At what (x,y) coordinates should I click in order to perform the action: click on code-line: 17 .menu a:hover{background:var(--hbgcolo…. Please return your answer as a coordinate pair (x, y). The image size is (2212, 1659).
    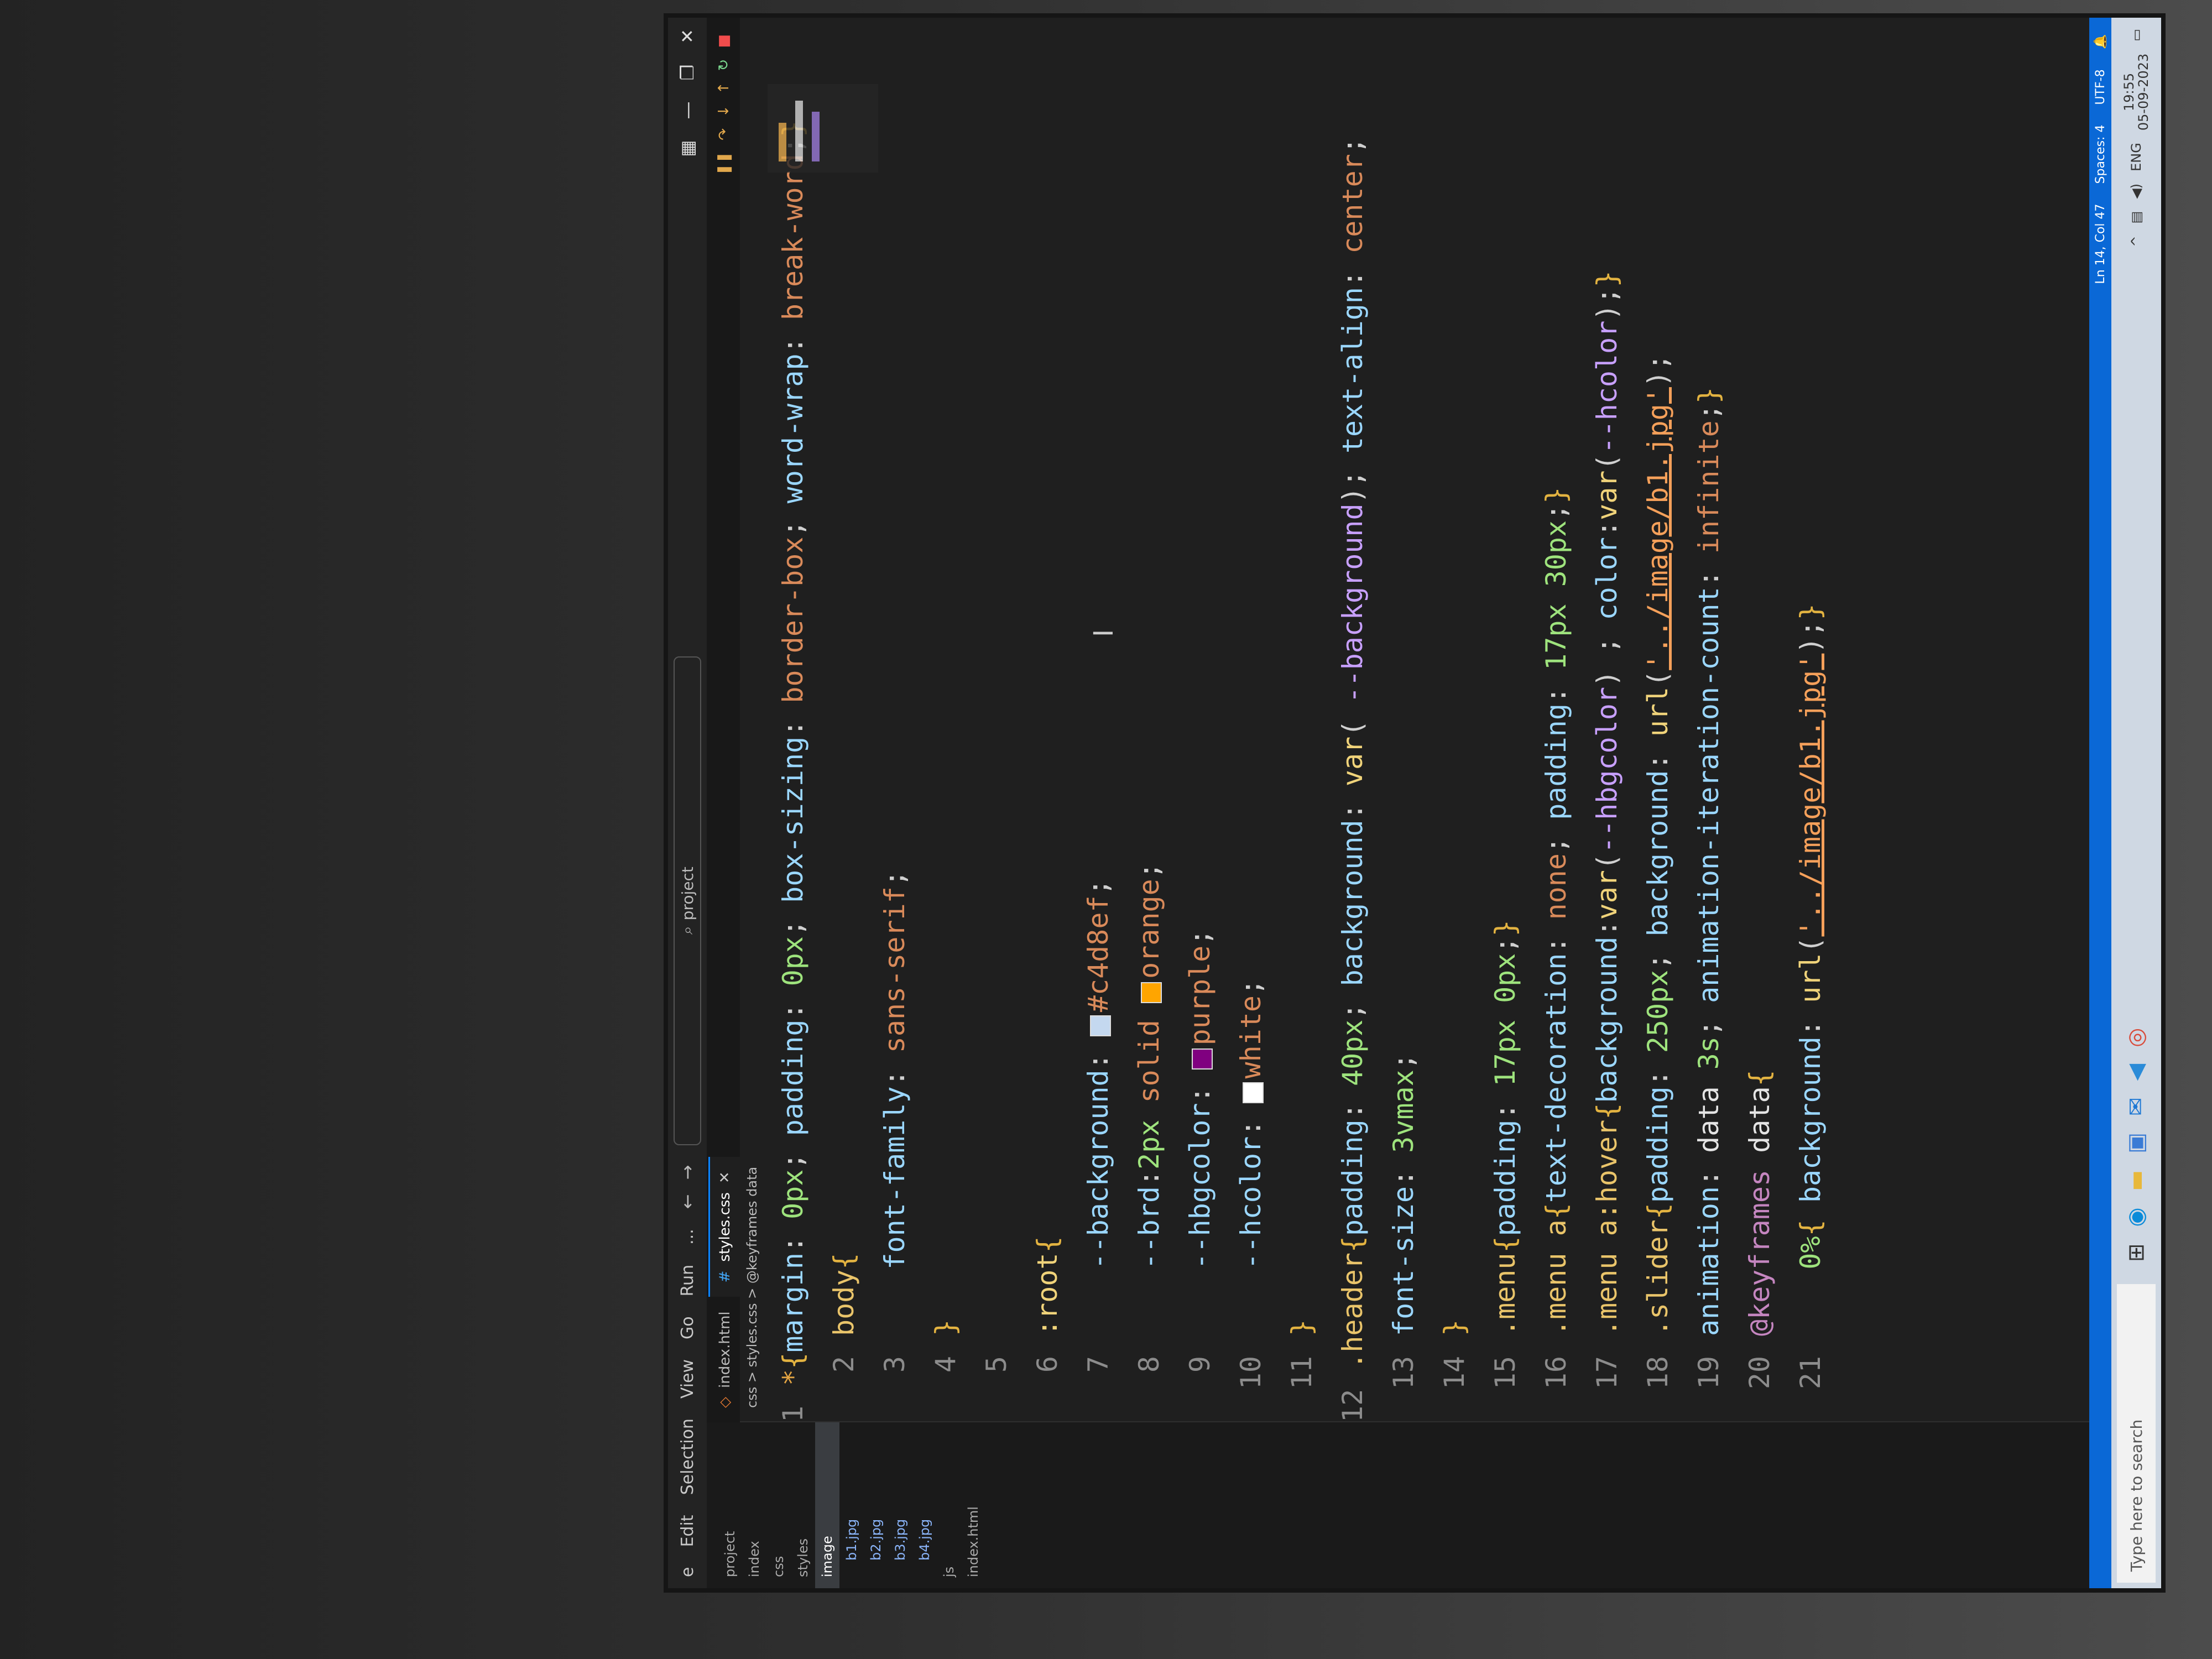
    Looking at the image, I should click on (1607, 814).